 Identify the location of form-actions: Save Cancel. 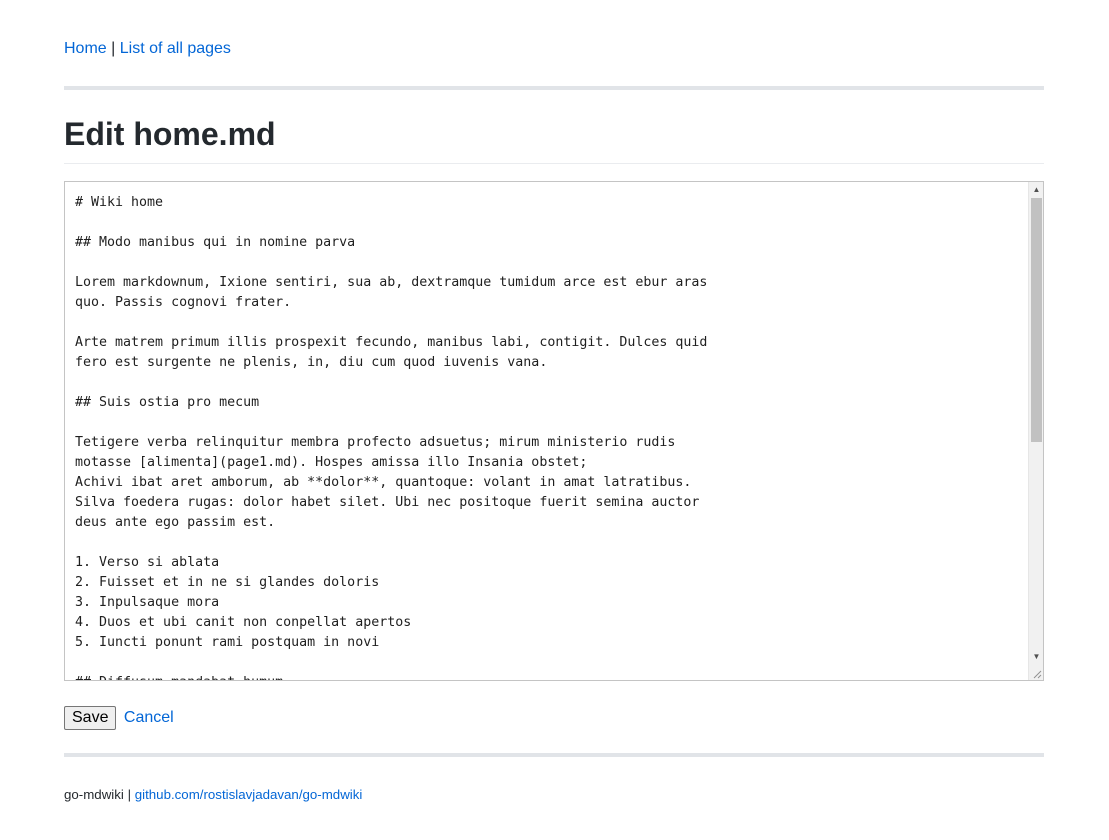
(119, 718).